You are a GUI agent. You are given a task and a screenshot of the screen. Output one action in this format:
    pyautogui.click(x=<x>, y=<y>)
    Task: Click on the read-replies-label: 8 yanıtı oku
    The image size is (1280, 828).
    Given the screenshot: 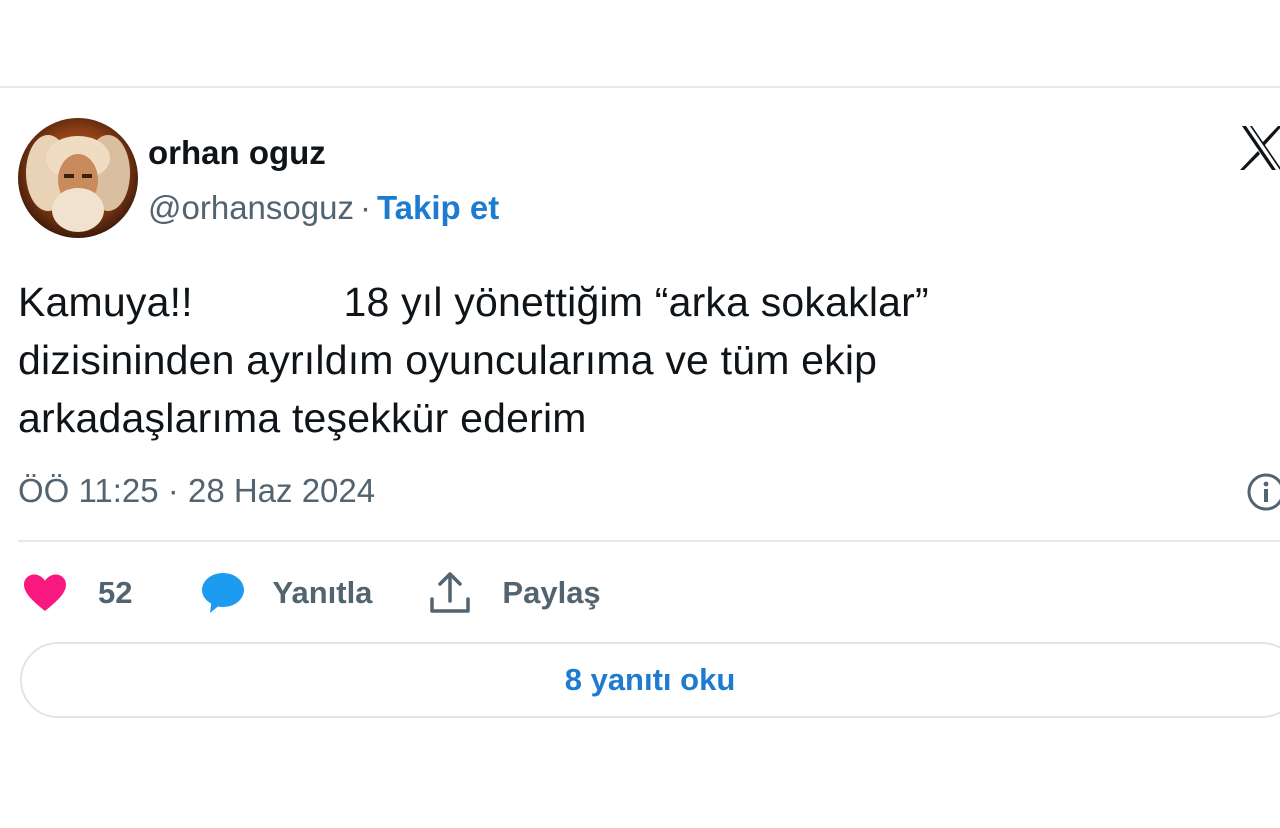 What is the action you would take?
    pyautogui.click(x=650, y=679)
    